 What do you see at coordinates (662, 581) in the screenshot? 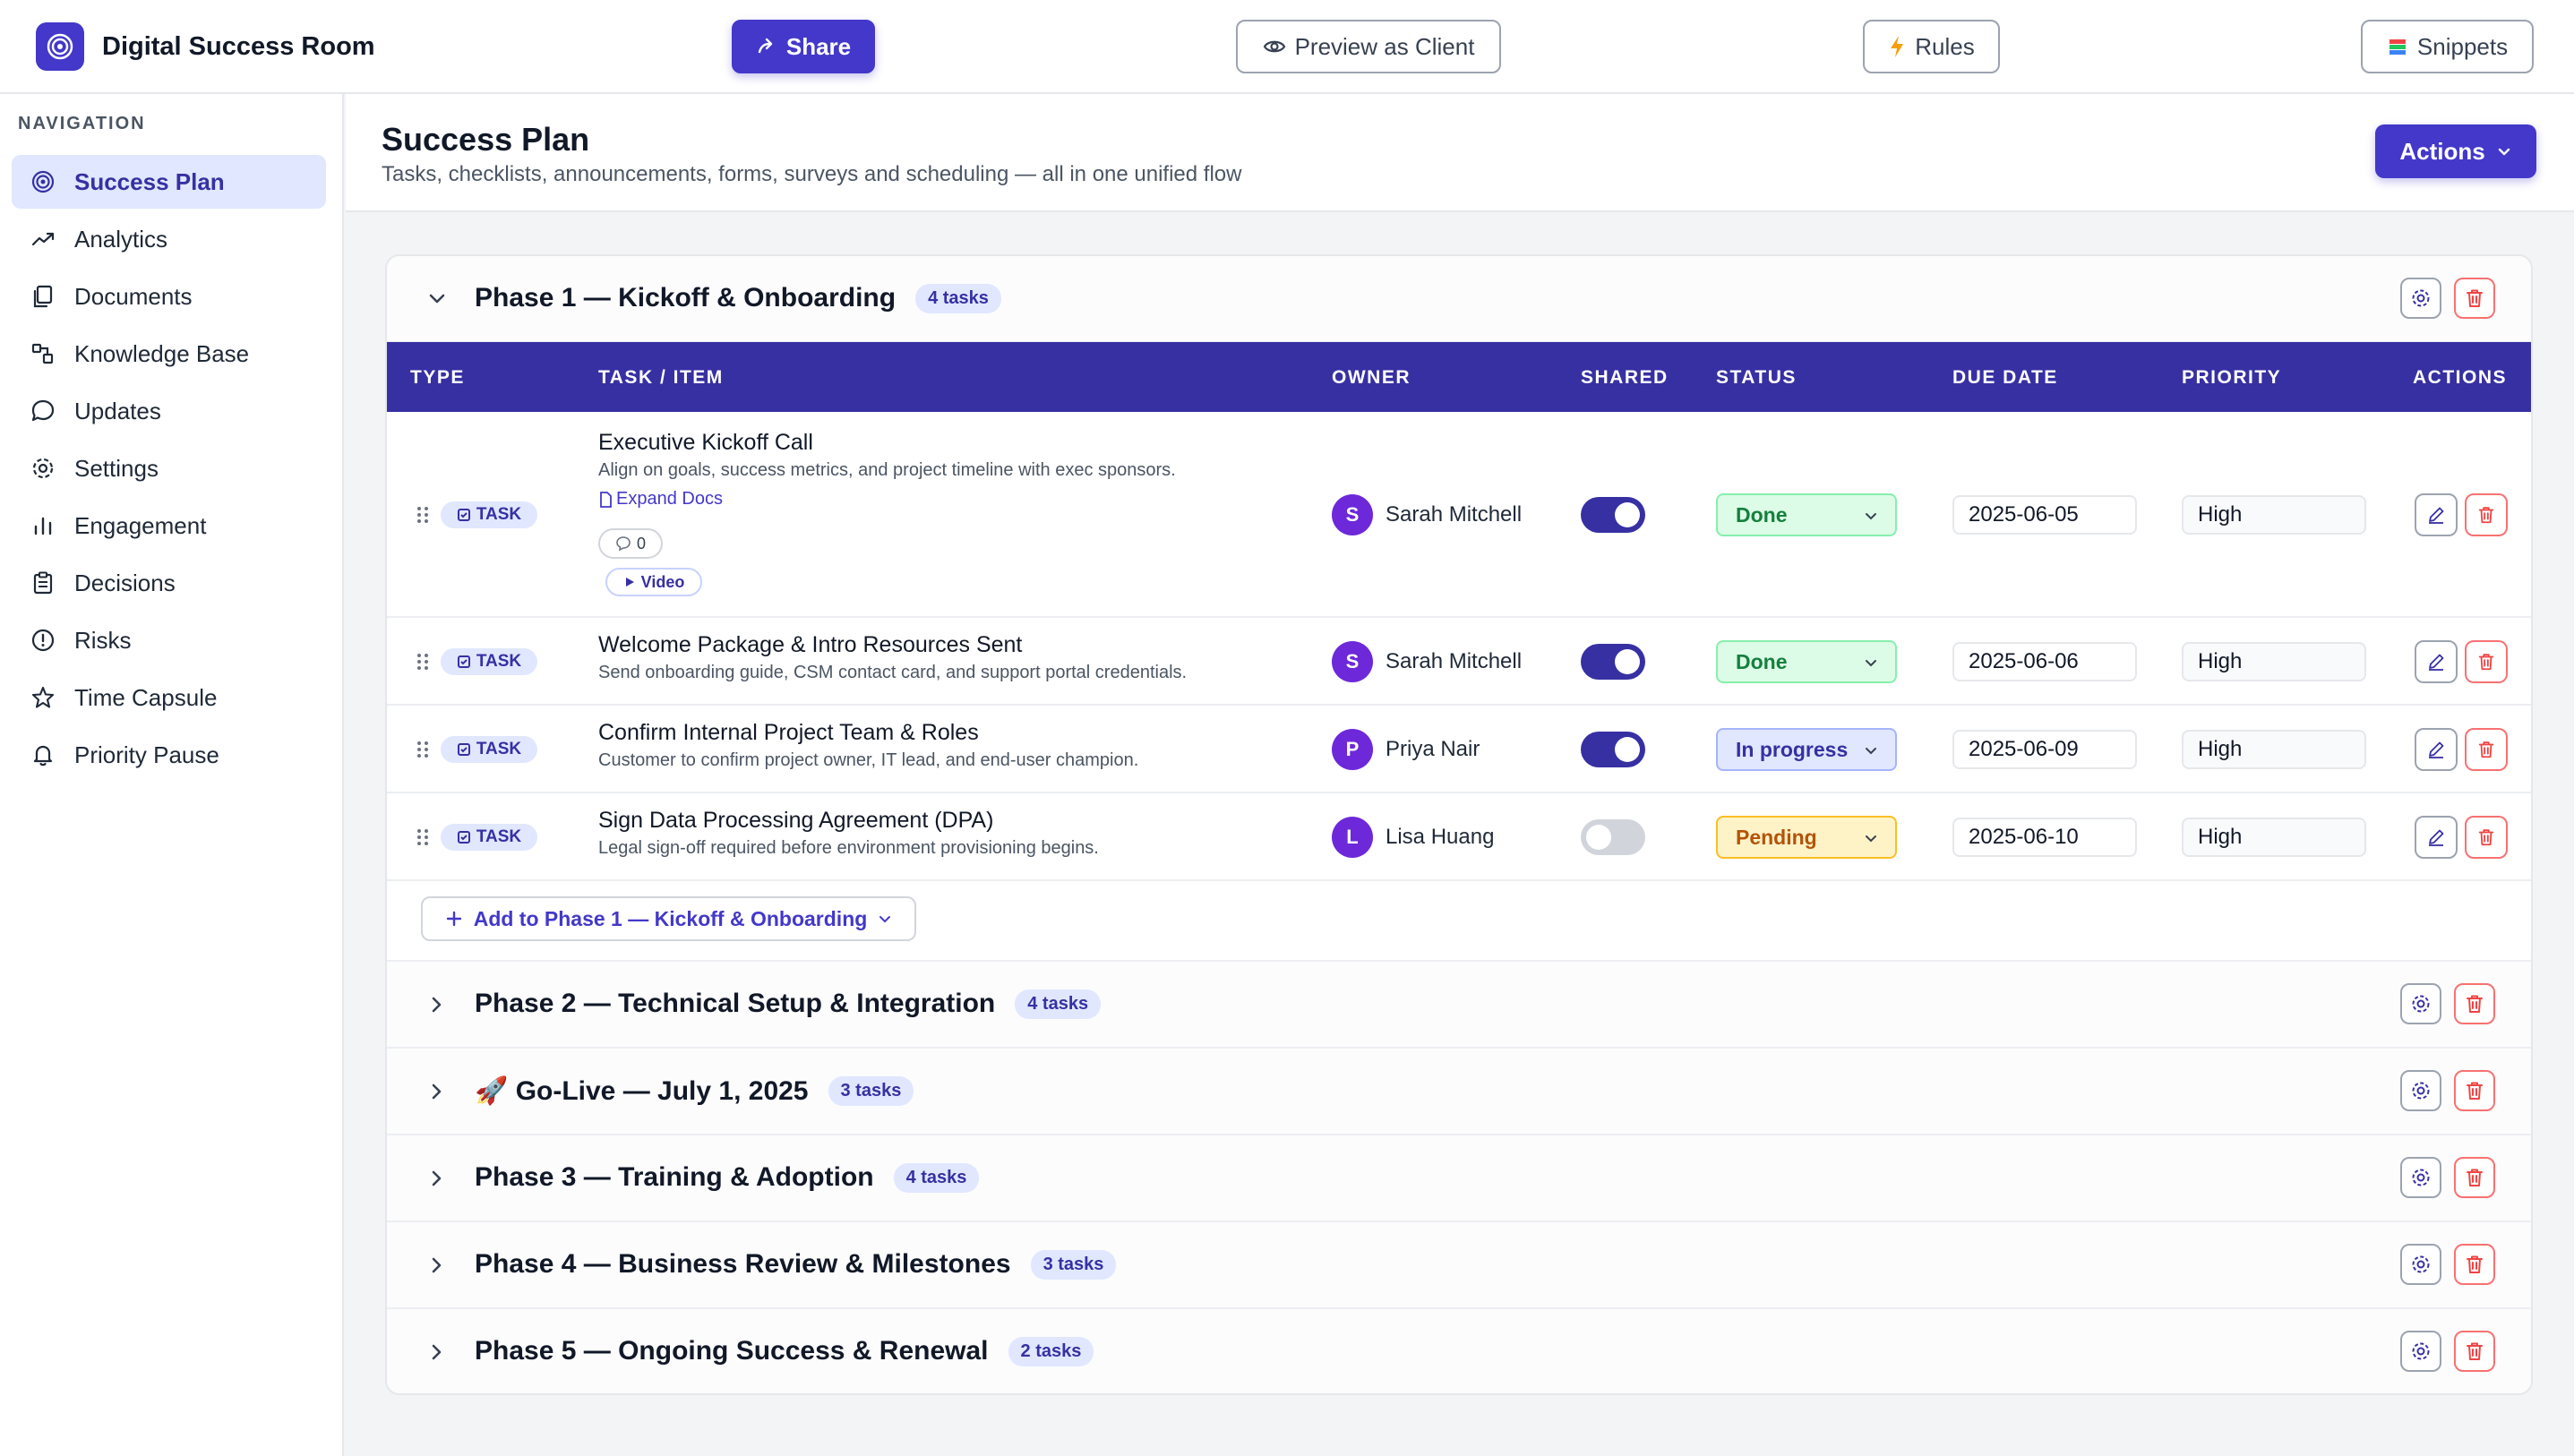
I see `video-label: Video` at bounding box center [662, 581].